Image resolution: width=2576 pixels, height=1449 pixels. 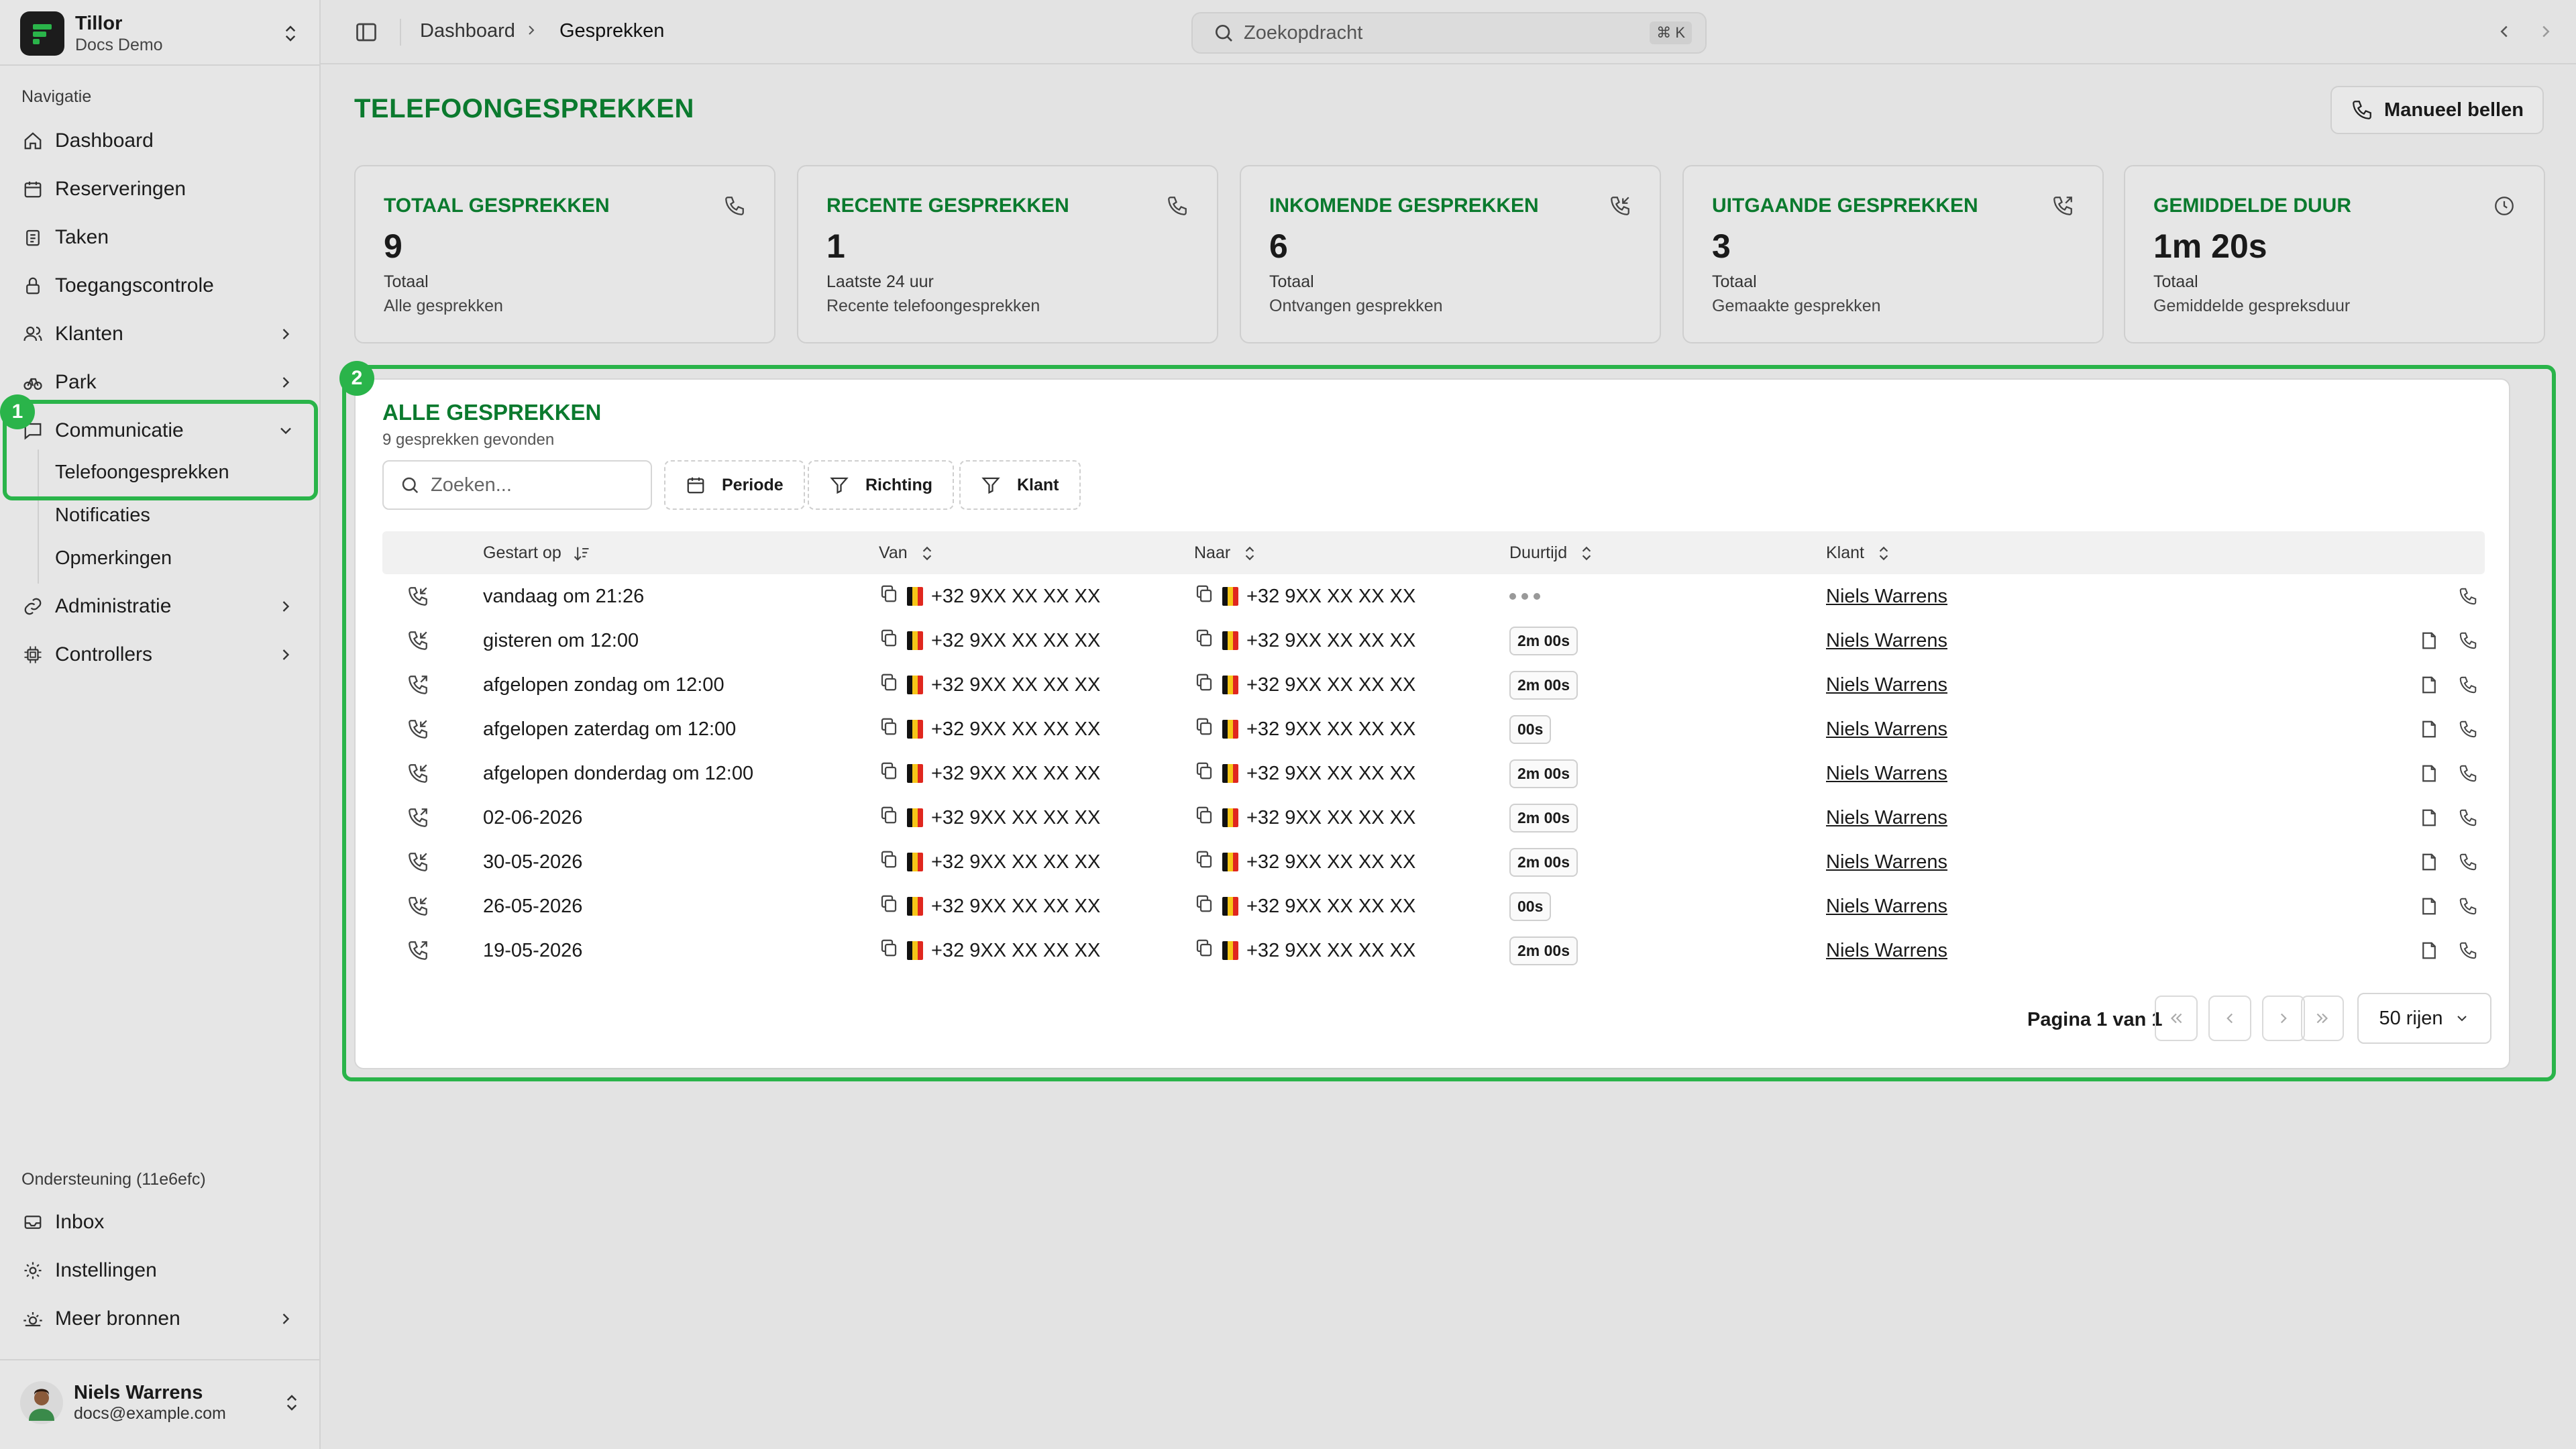 What do you see at coordinates (2210, 246) in the screenshot?
I see `stat-value: 1m 20s` at bounding box center [2210, 246].